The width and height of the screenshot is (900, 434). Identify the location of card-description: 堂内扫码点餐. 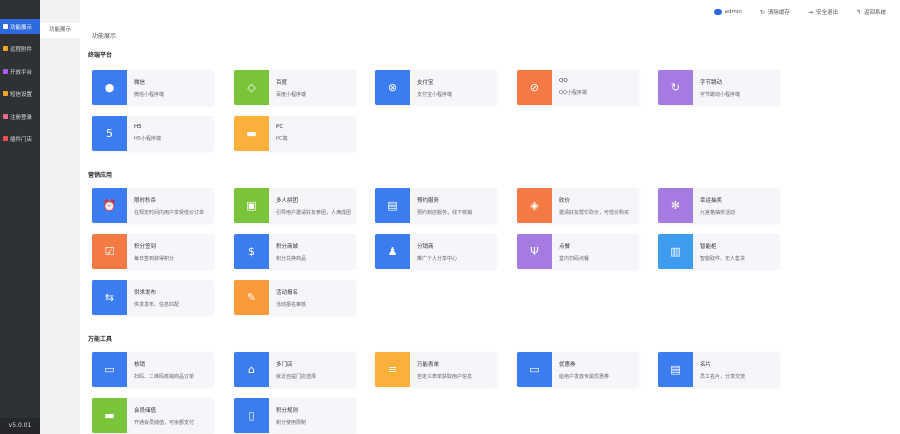
(574, 259).